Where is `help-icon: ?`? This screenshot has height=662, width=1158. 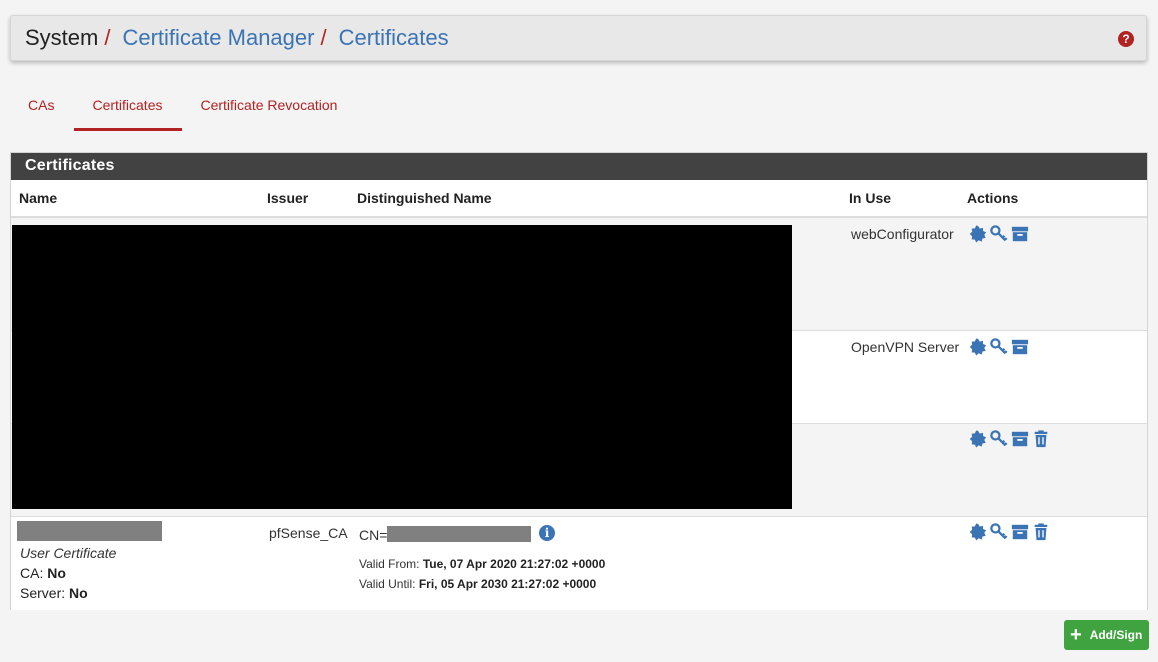
help-icon: ? is located at coordinates (1126, 39).